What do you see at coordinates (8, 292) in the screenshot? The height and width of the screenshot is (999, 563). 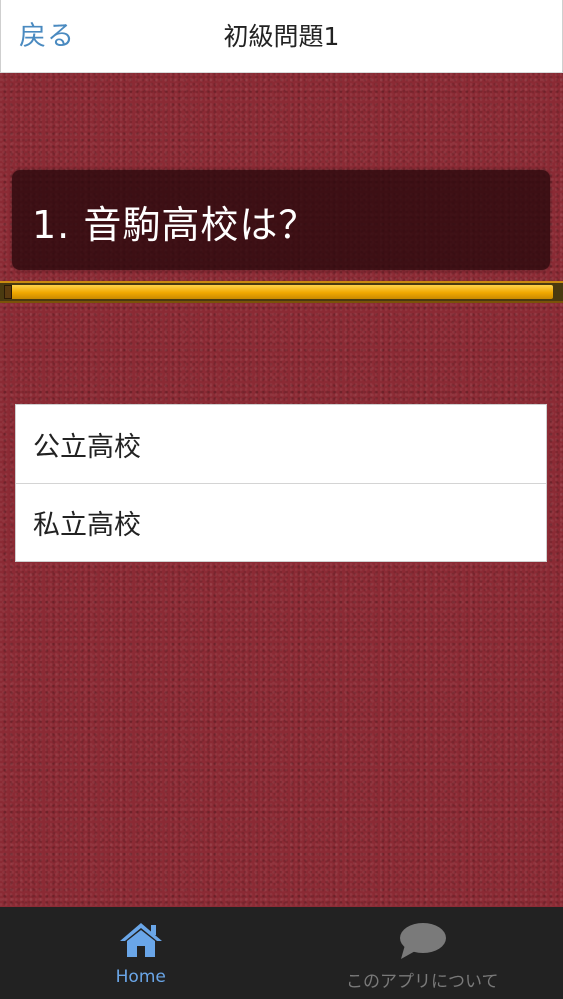 I see `progress-knob` at bounding box center [8, 292].